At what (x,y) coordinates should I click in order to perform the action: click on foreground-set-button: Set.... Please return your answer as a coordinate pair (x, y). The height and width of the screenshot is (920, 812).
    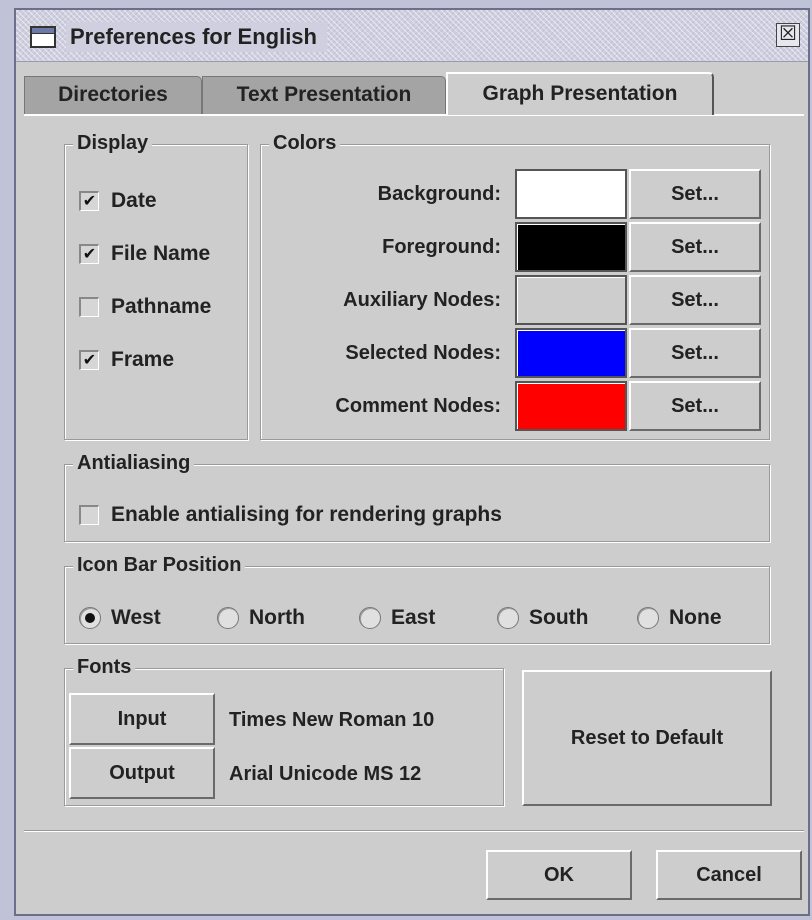
    Looking at the image, I should click on (695, 247).